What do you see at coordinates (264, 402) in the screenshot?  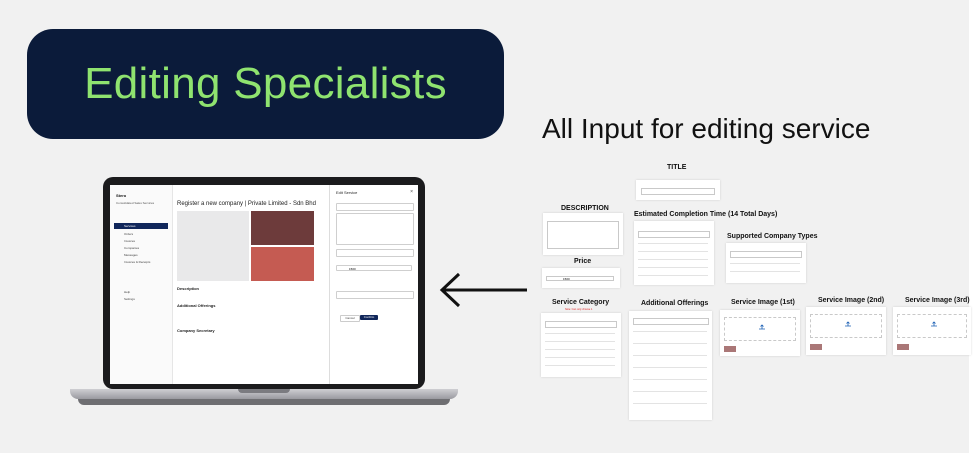 I see `laptop-foot` at bounding box center [264, 402].